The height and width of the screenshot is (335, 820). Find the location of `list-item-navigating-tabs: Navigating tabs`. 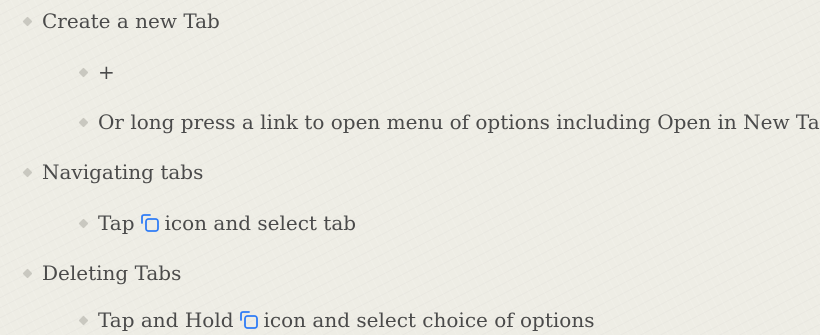

list-item-navigating-tabs: Navigating tabs is located at coordinates (101, 172).